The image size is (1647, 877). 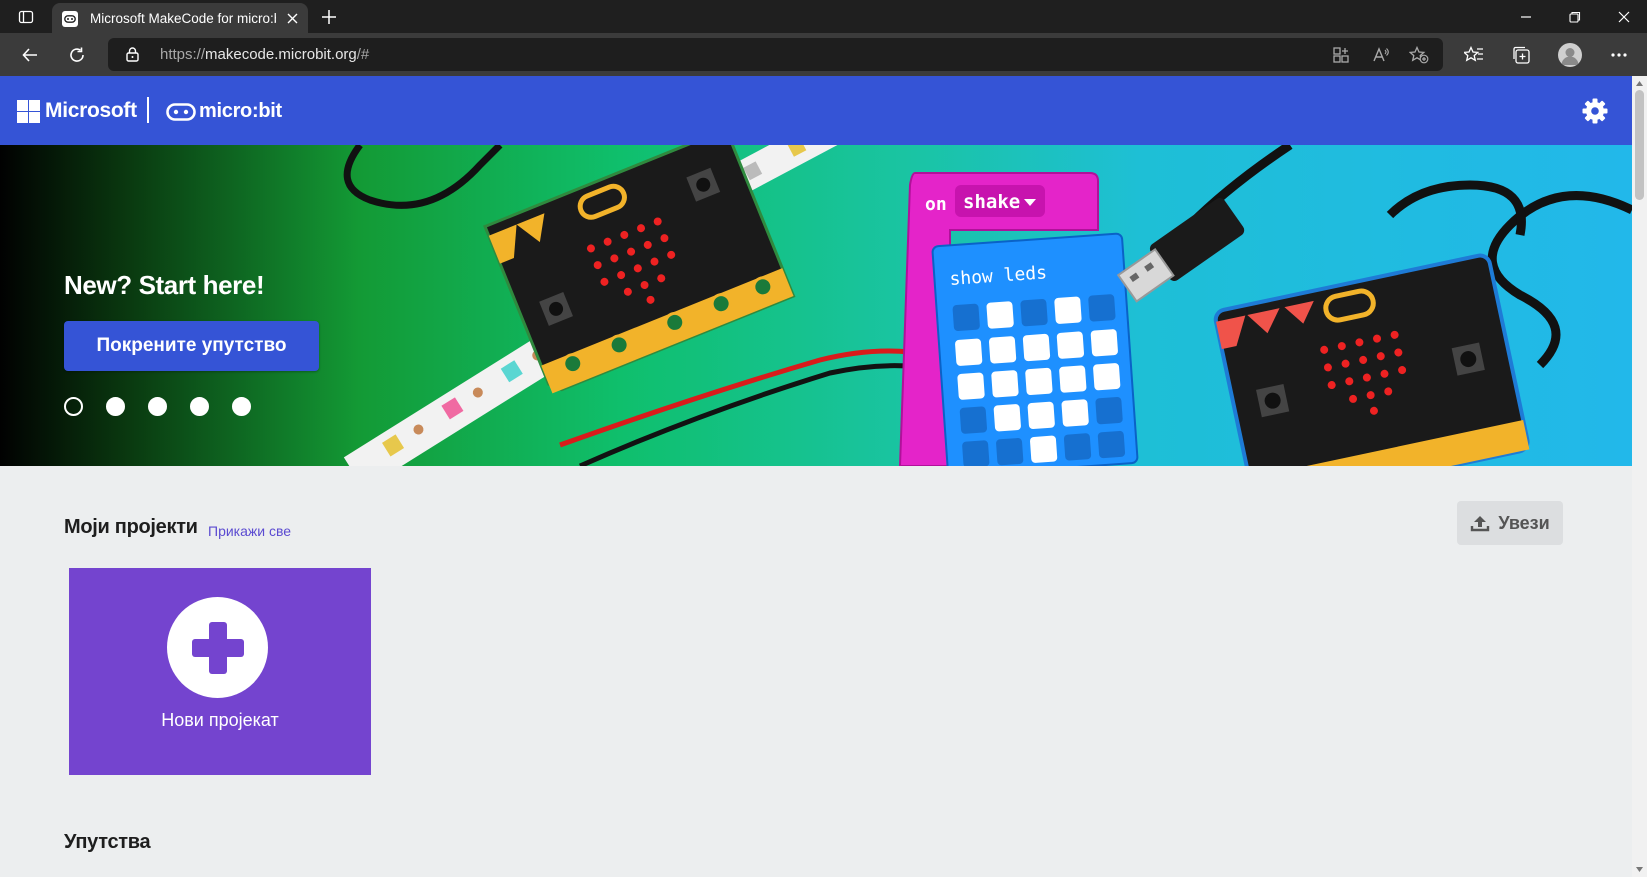 I want to click on upload-icon, so click(x=1480, y=524).